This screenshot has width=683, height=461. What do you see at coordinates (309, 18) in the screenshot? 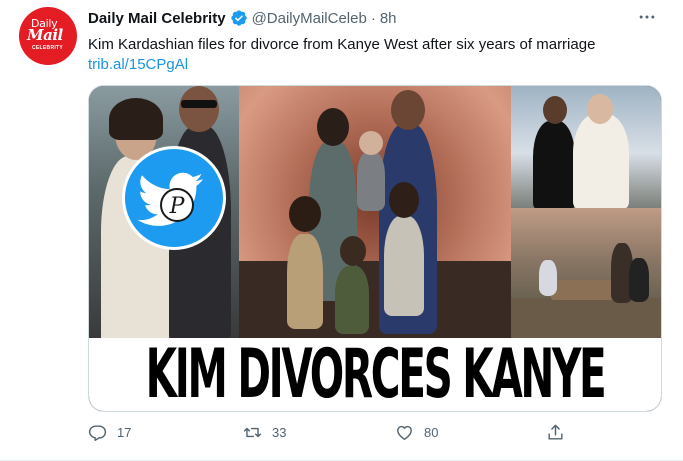
I see `user-handle: @DailyMailCeleb` at bounding box center [309, 18].